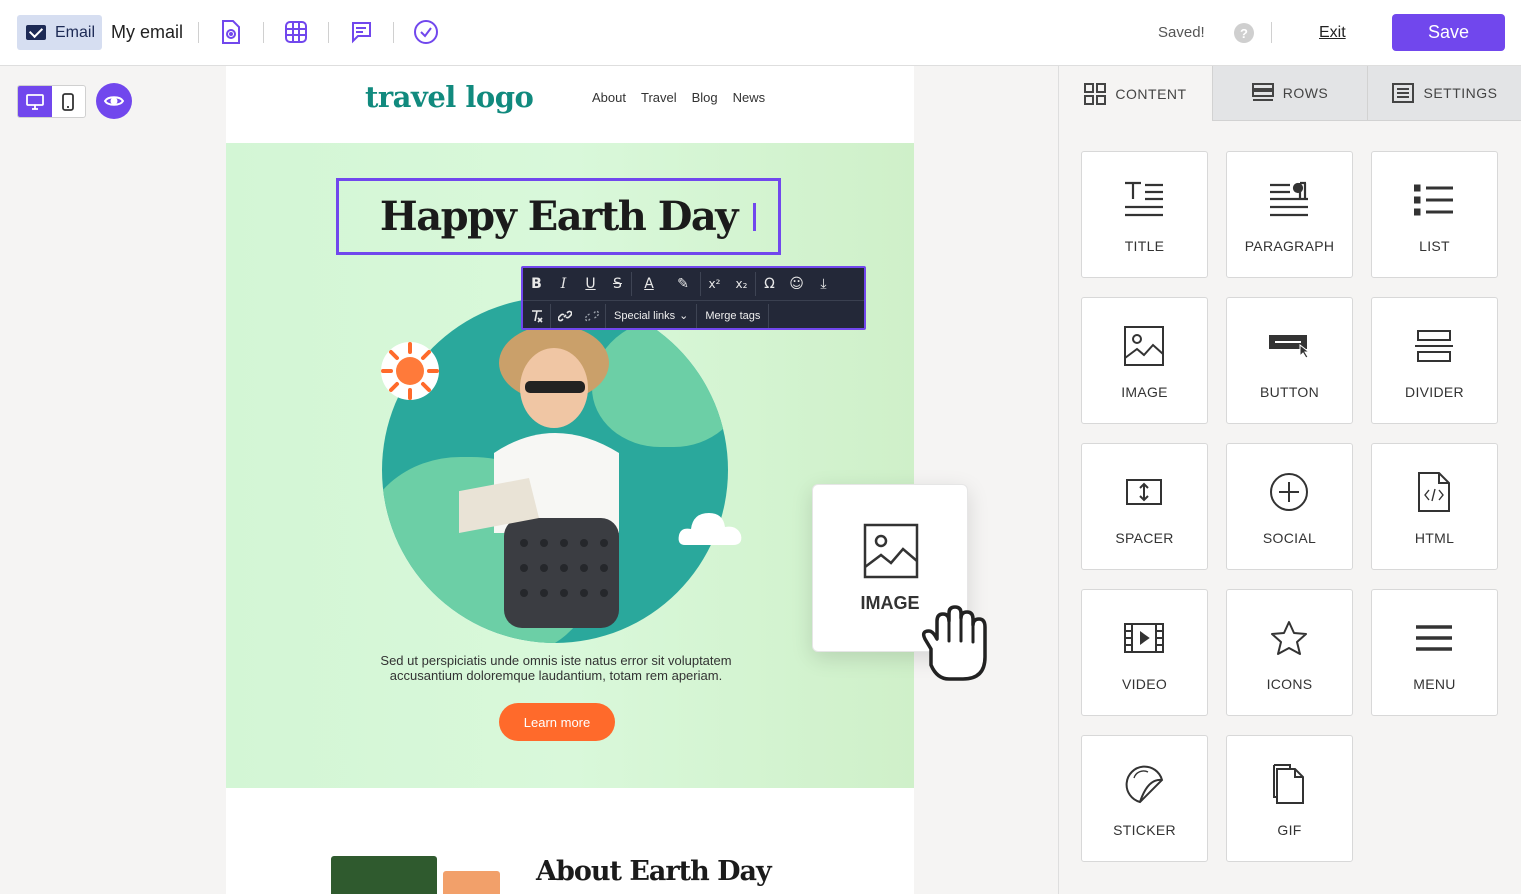 The image size is (1521, 894). I want to click on tab-content-label: CONTENT, so click(1151, 93).